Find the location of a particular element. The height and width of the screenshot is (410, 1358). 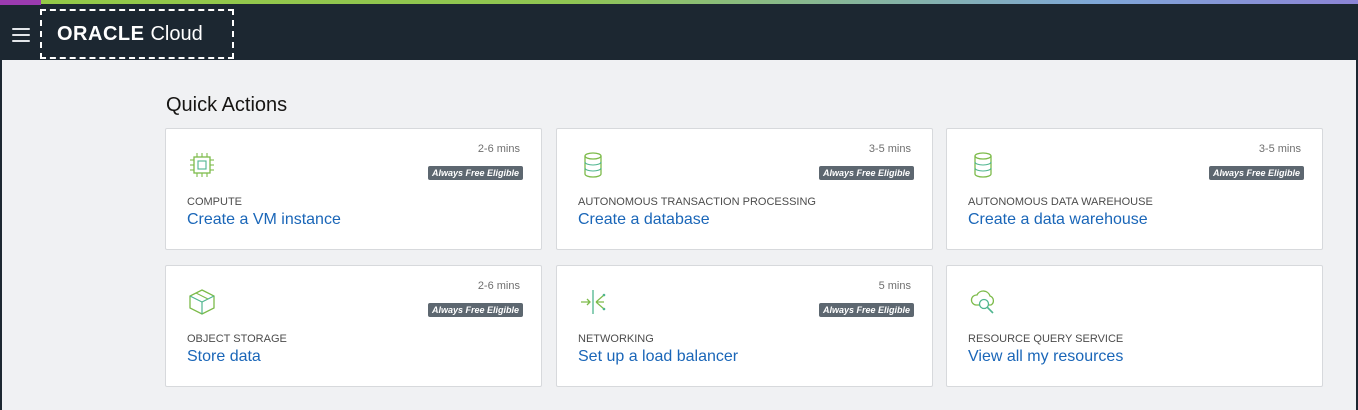

view-resources-link: View all my resources is located at coordinates (1045, 357).